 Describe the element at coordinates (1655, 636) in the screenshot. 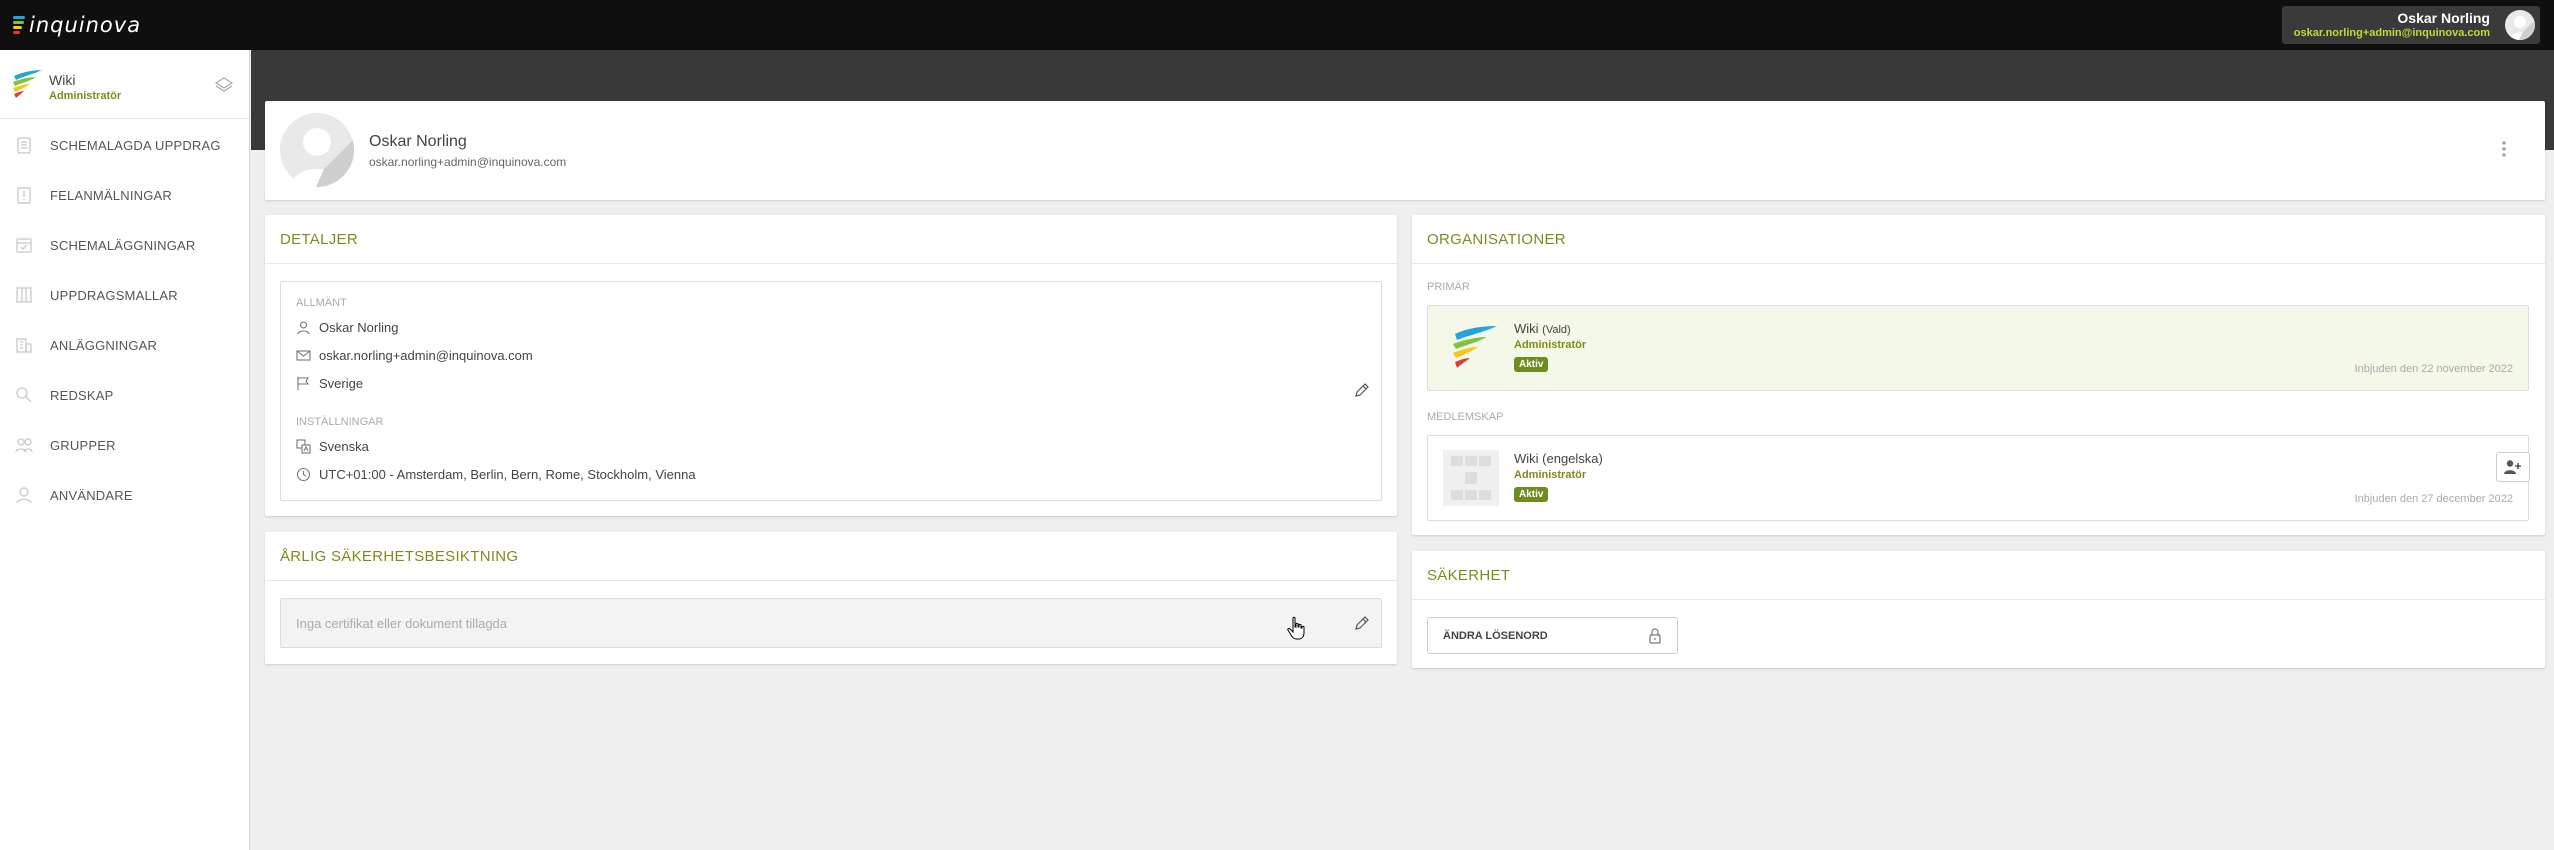

I see `lock-icon` at that location.